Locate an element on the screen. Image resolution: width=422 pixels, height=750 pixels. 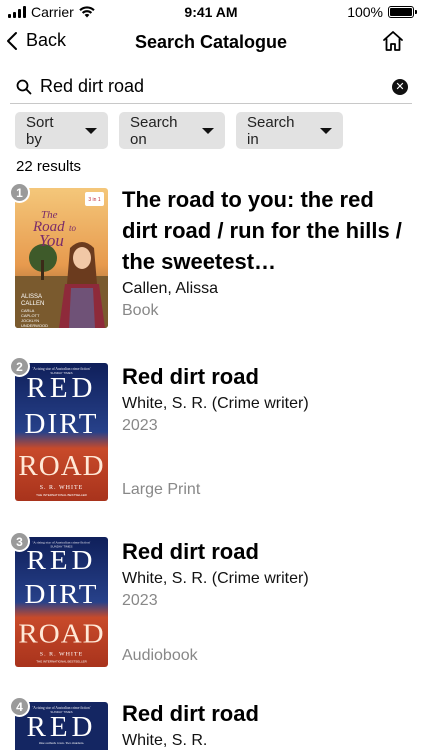
close-icon: ✕ is located at coordinates (400, 87).